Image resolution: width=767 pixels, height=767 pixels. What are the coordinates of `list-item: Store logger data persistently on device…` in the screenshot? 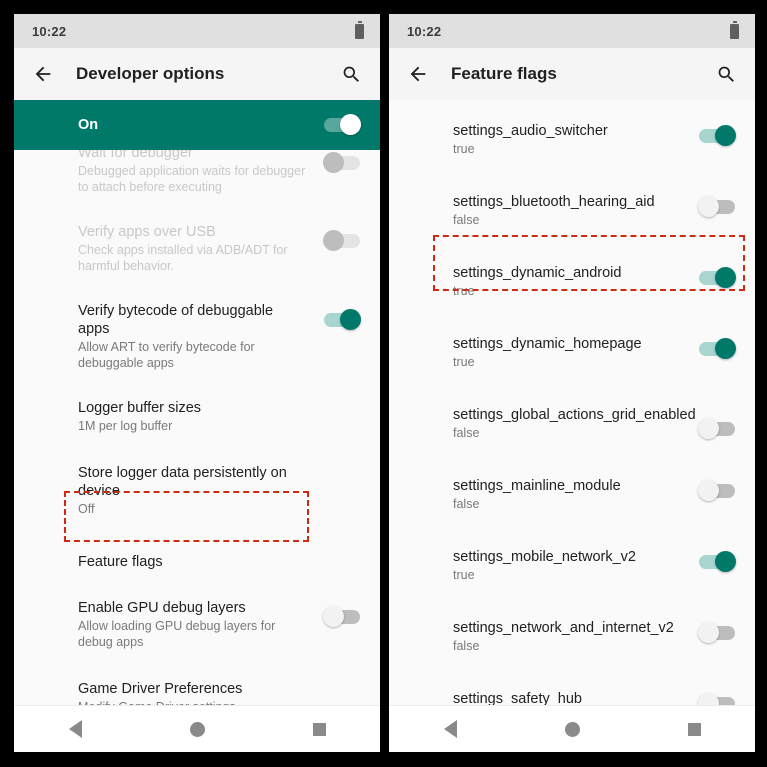 It's located at (197, 490).